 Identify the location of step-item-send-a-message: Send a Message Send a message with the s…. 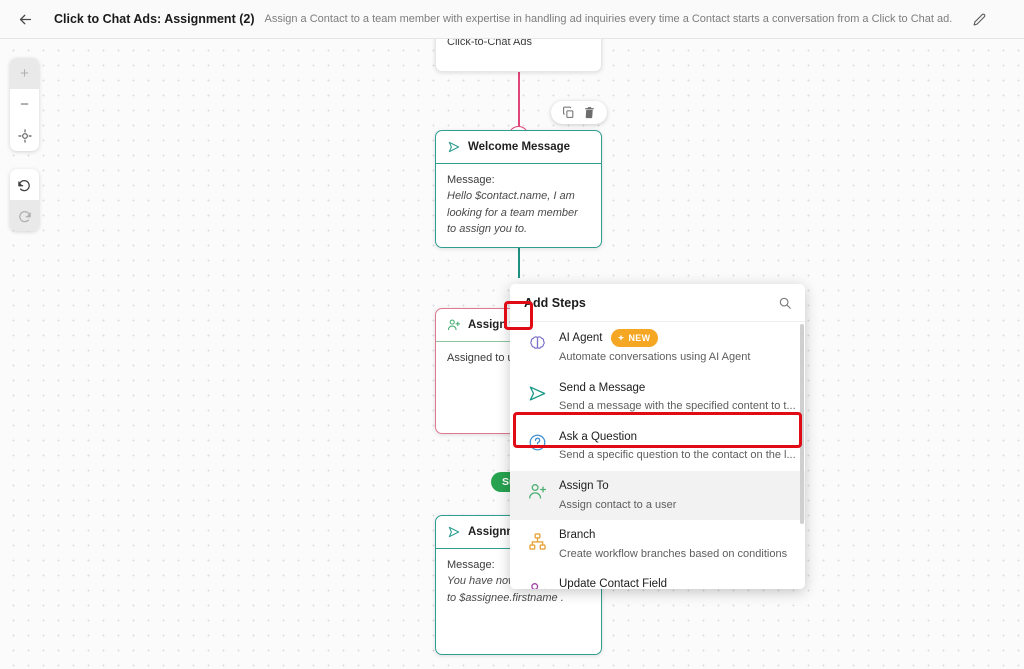
(657, 397).